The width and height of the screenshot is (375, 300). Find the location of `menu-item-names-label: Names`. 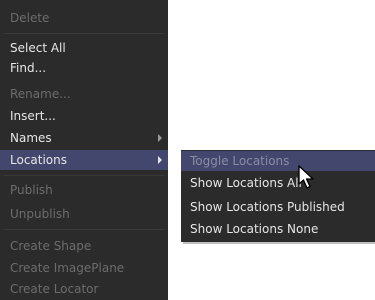

menu-item-names-label: Names is located at coordinates (31, 138).